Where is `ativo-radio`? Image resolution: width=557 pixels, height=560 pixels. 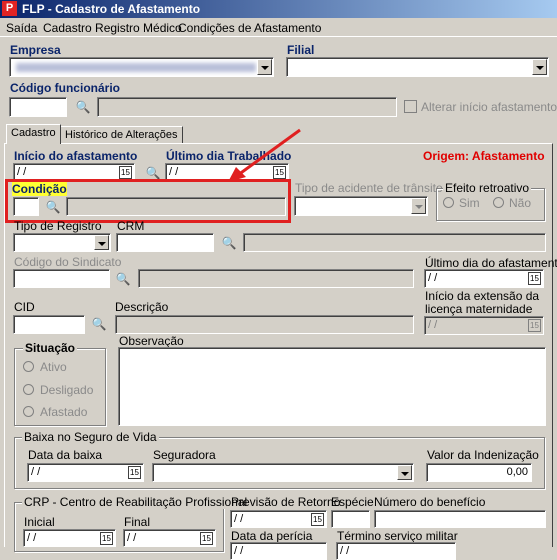 ativo-radio is located at coordinates (28, 366).